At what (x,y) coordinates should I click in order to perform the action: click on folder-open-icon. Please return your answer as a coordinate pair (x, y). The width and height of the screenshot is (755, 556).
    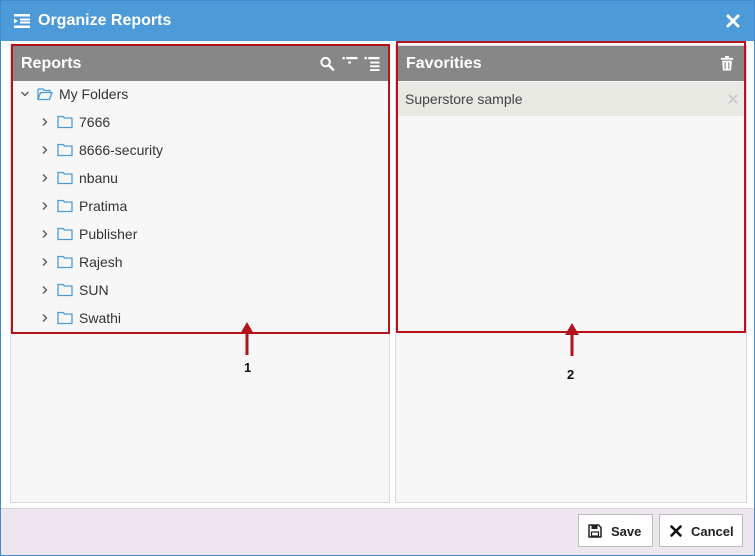
    Looking at the image, I should click on (45, 94).